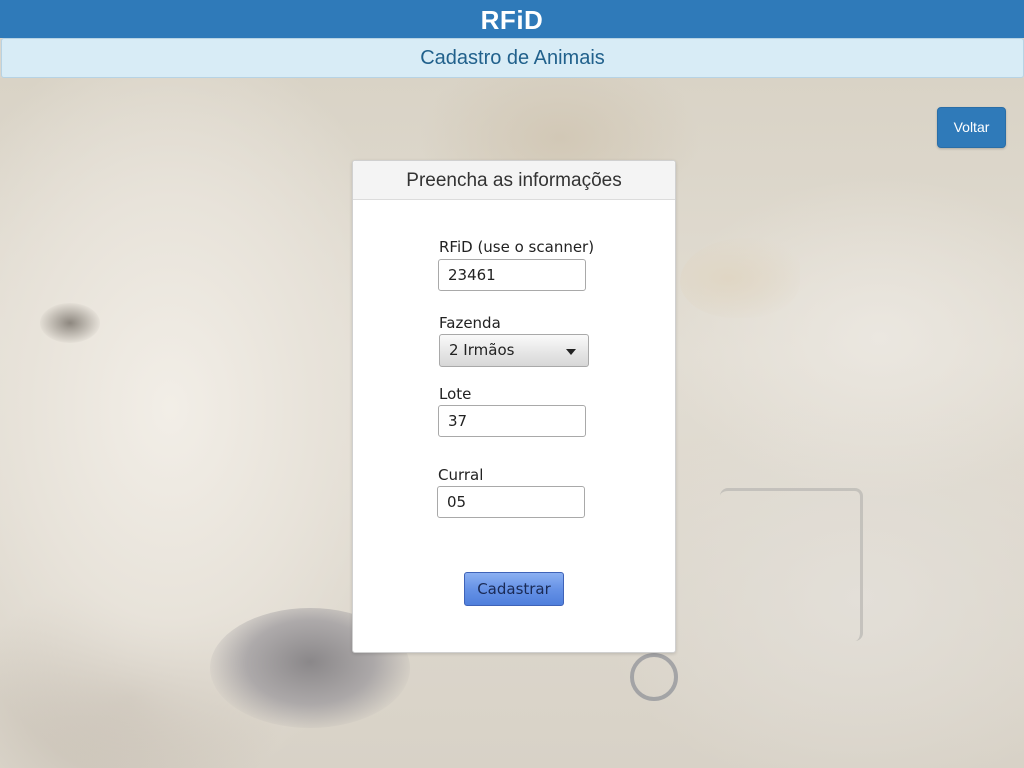 This screenshot has height=768, width=1024. What do you see at coordinates (461, 475) in the screenshot?
I see `curral-label: Curral` at bounding box center [461, 475].